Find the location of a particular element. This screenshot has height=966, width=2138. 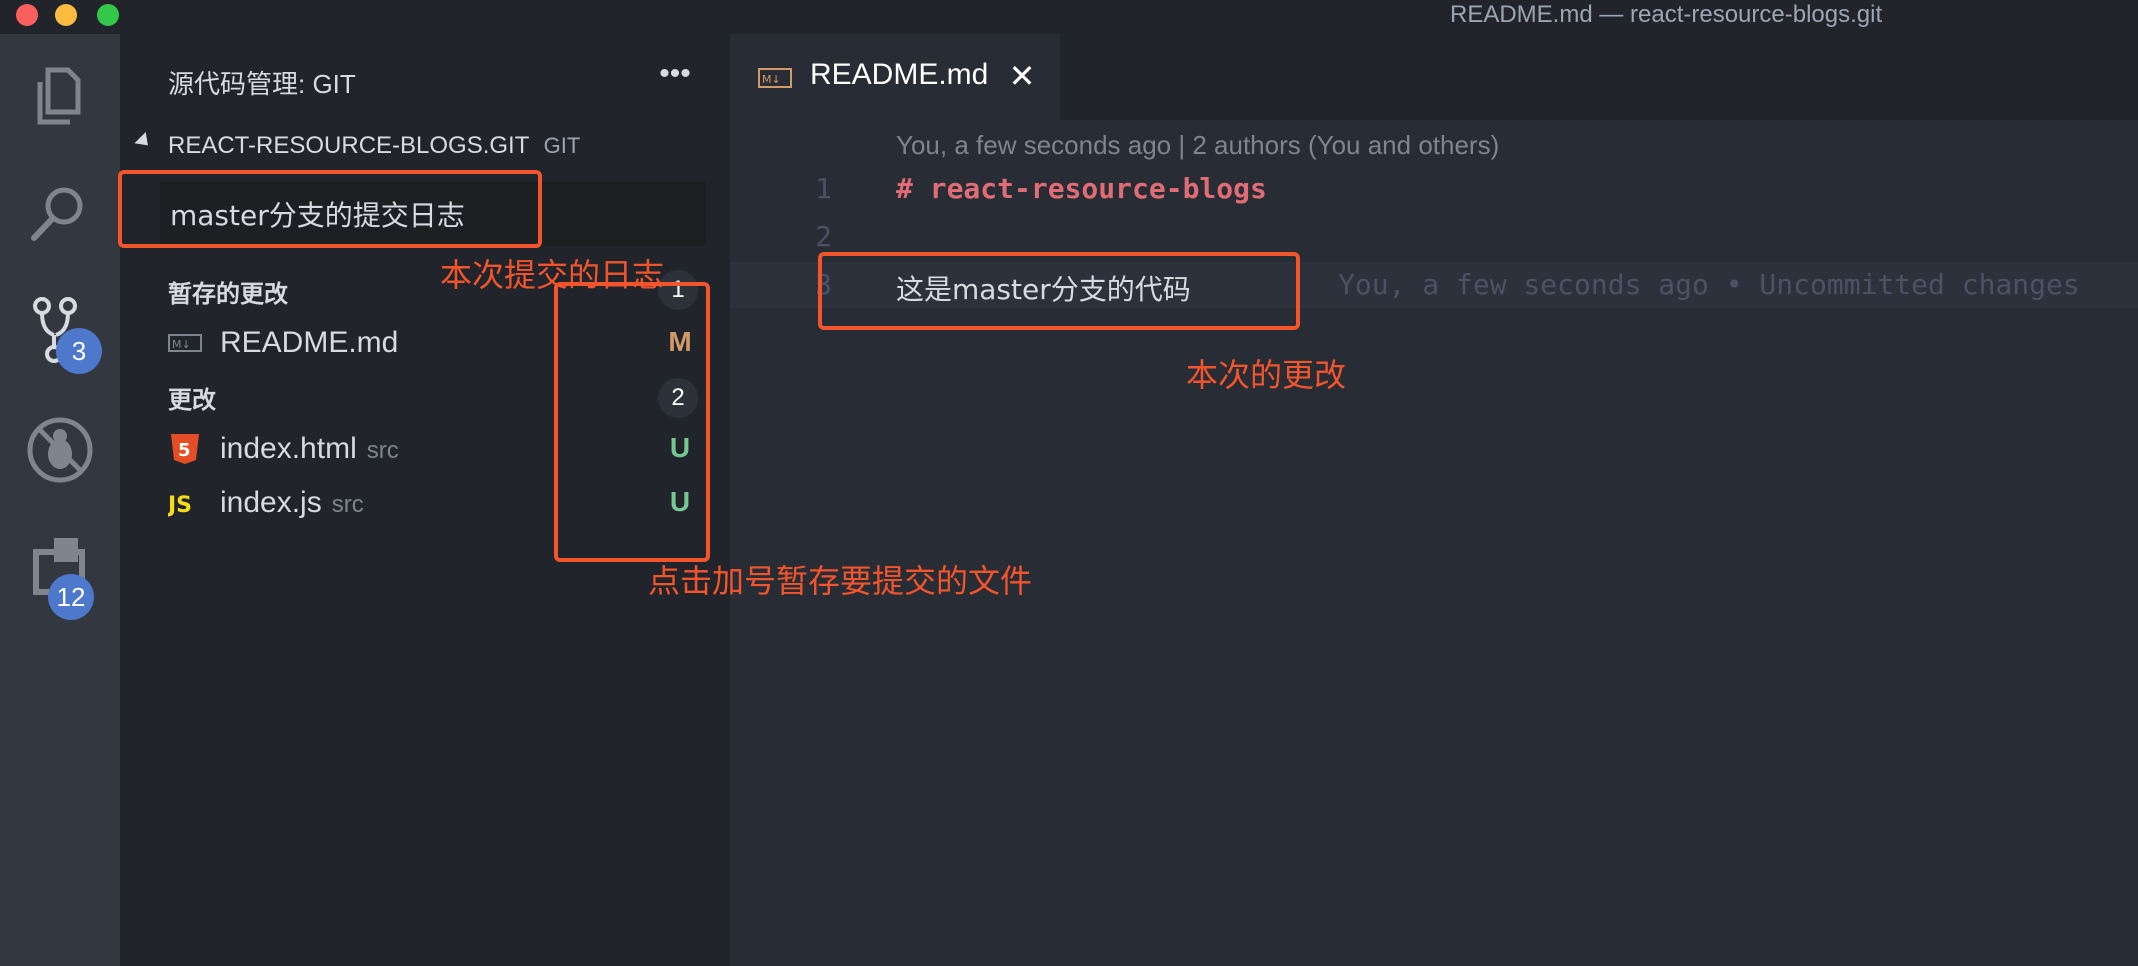

annotation-stage-hint: 点击加号暂存要提交的文件 is located at coordinates (840, 581).